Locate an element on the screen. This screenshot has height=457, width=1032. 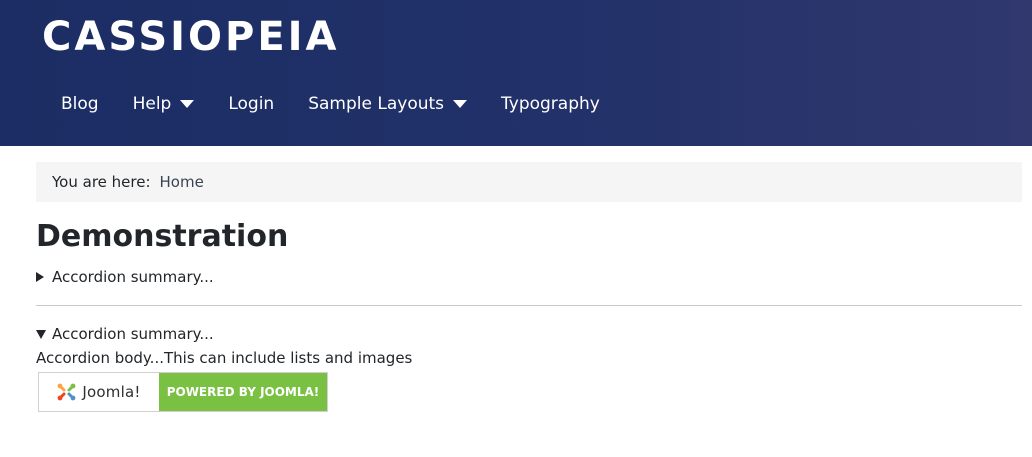
nav-item-label: Blog is located at coordinates (80, 104).